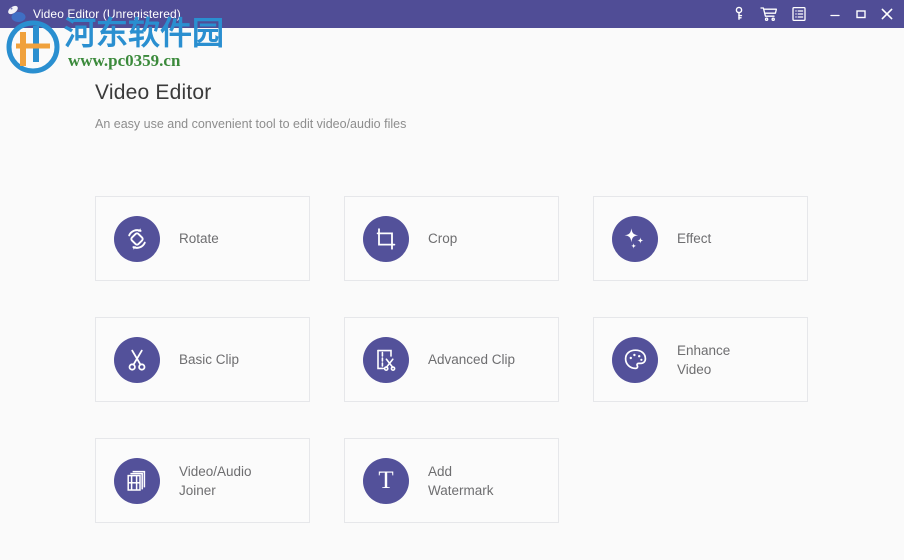 The image size is (904, 560). I want to click on tool-card-basic-clip: Basic Clip, so click(202, 359).